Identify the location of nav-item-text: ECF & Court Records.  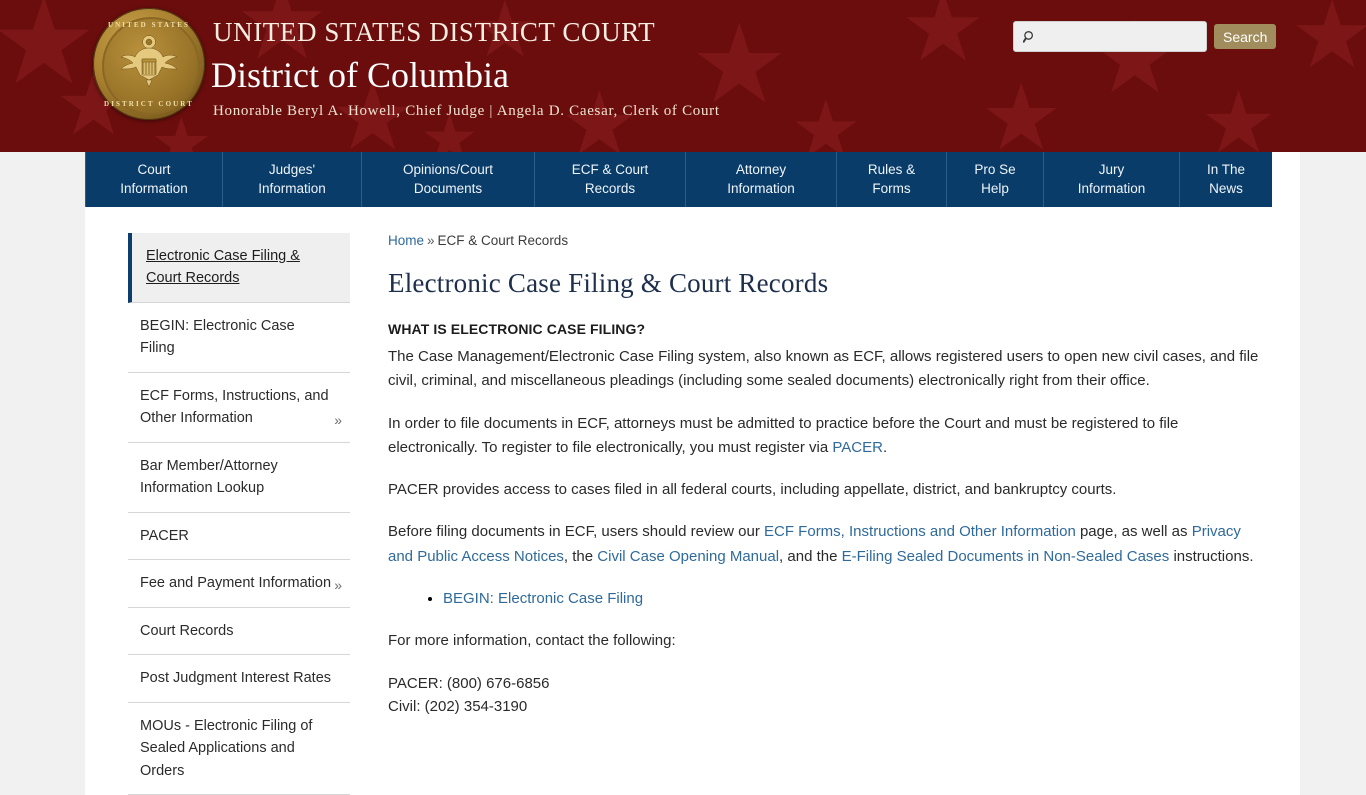
(610, 179).